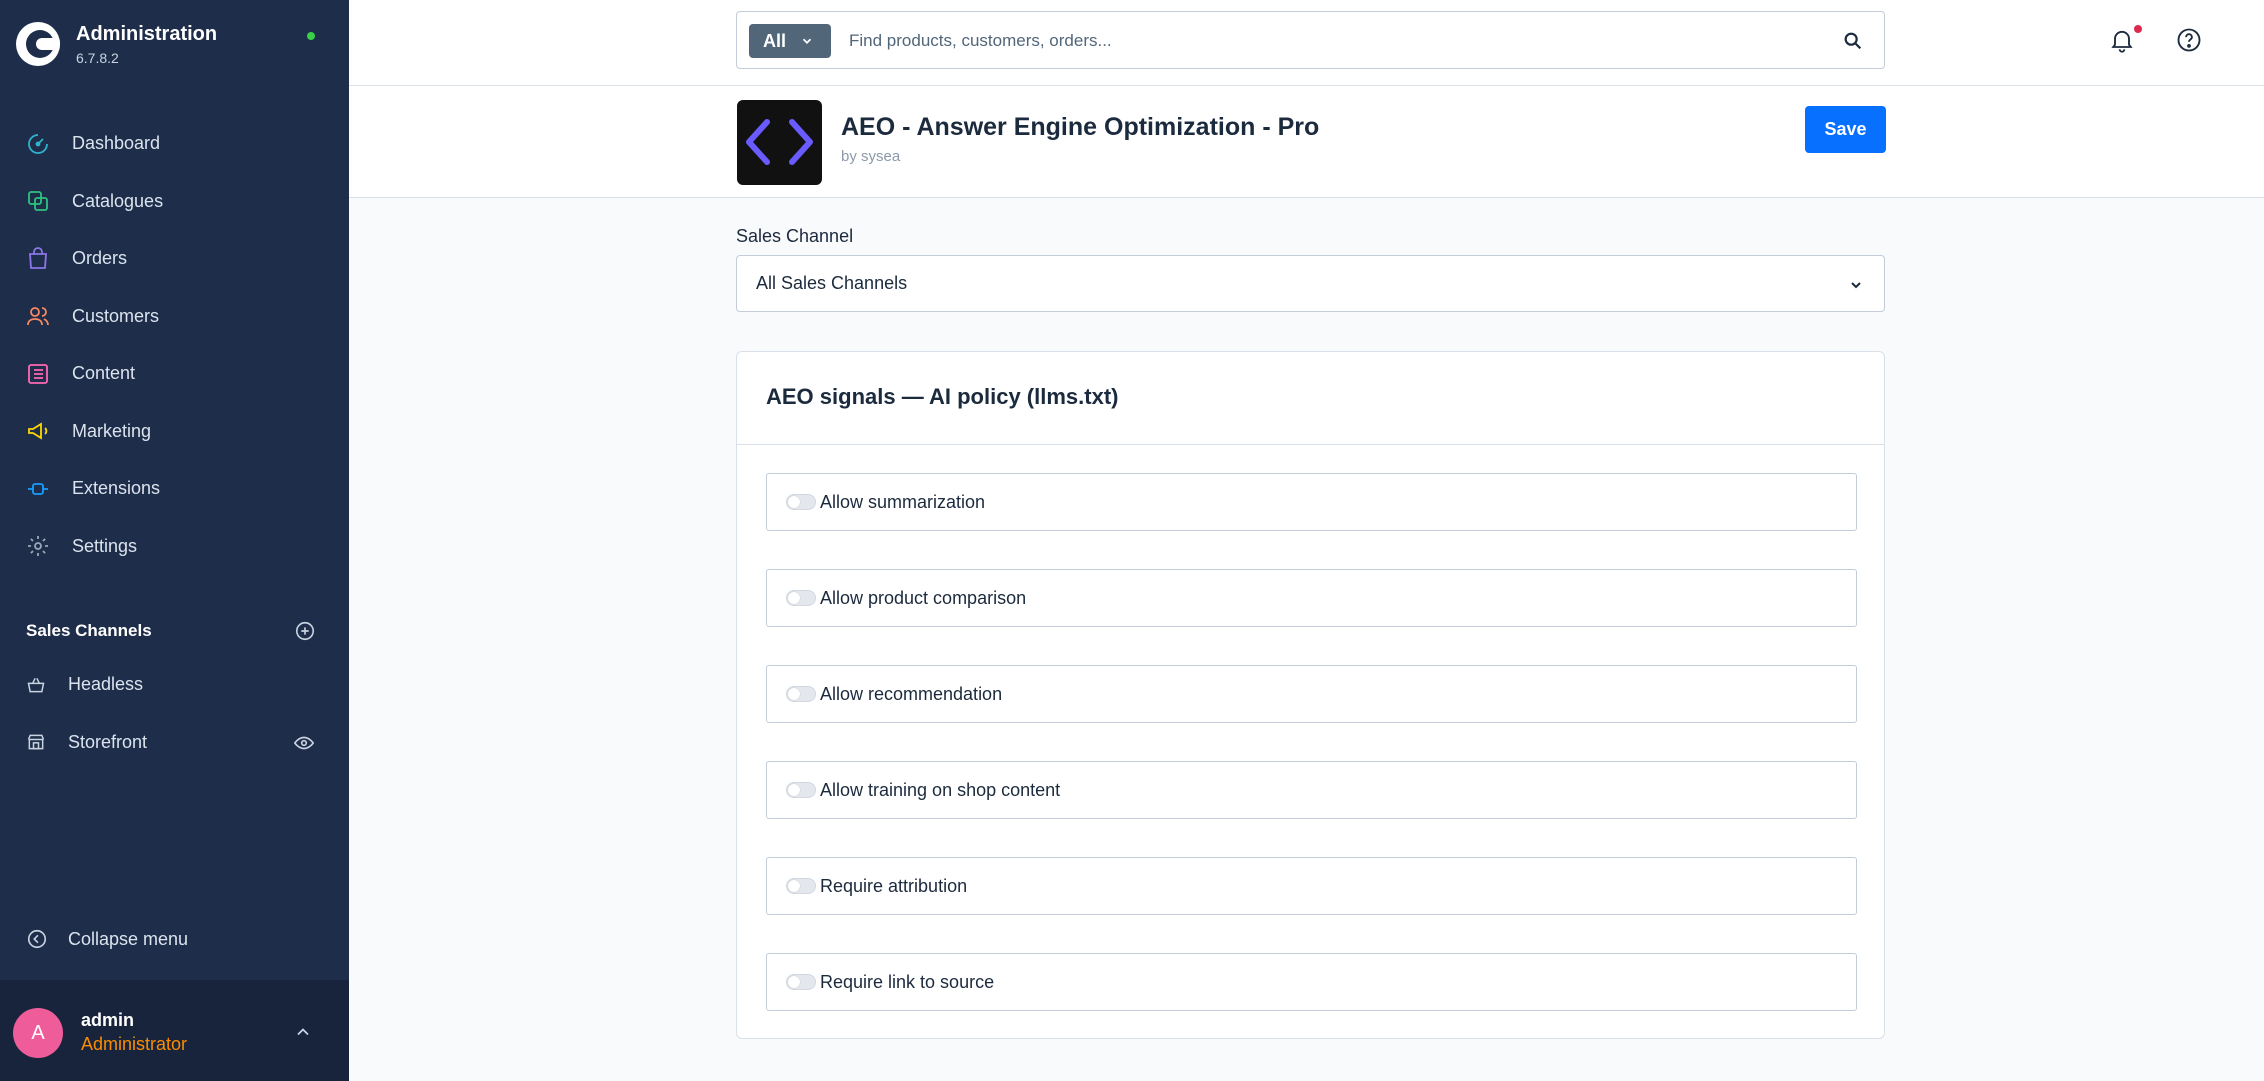  What do you see at coordinates (89, 630) in the screenshot?
I see `sales-channels-title: Sales Channels` at bounding box center [89, 630].